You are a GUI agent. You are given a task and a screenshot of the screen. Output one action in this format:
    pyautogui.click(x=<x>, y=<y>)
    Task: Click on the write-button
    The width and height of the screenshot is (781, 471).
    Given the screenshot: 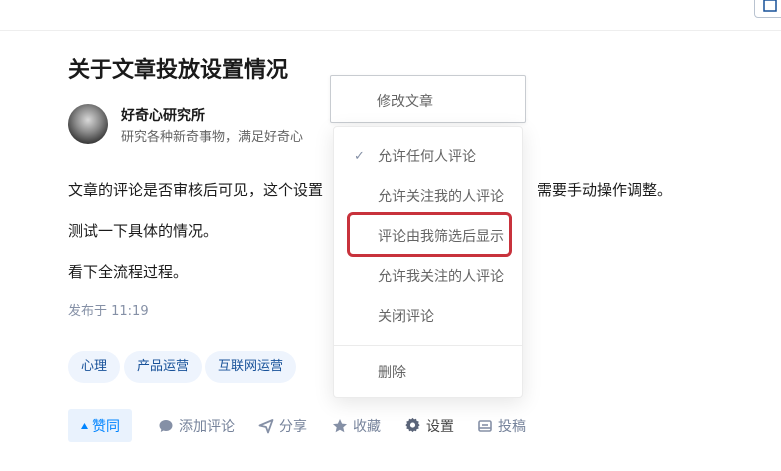 What is the action you would take?
    pyautogui.click(x=767, y=9)
    